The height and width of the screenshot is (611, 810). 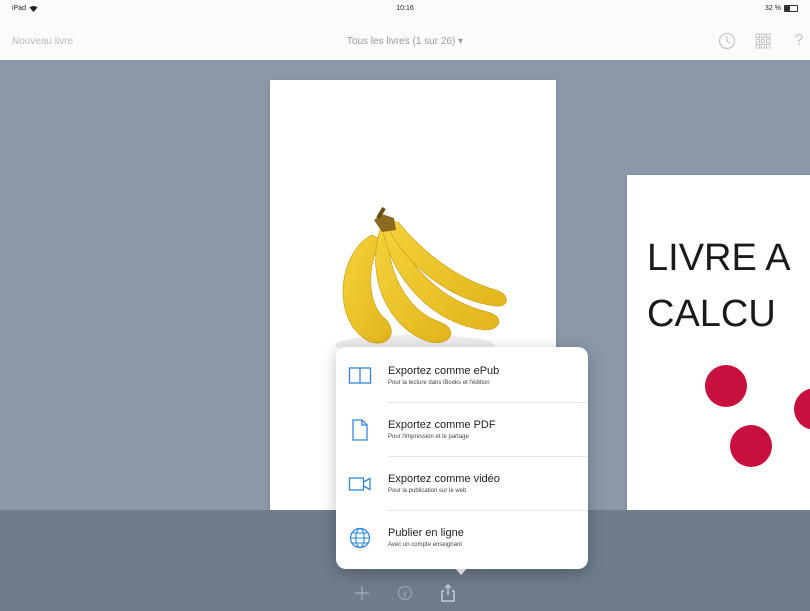 I want to click on share-icon, so click(x=448, y=593).